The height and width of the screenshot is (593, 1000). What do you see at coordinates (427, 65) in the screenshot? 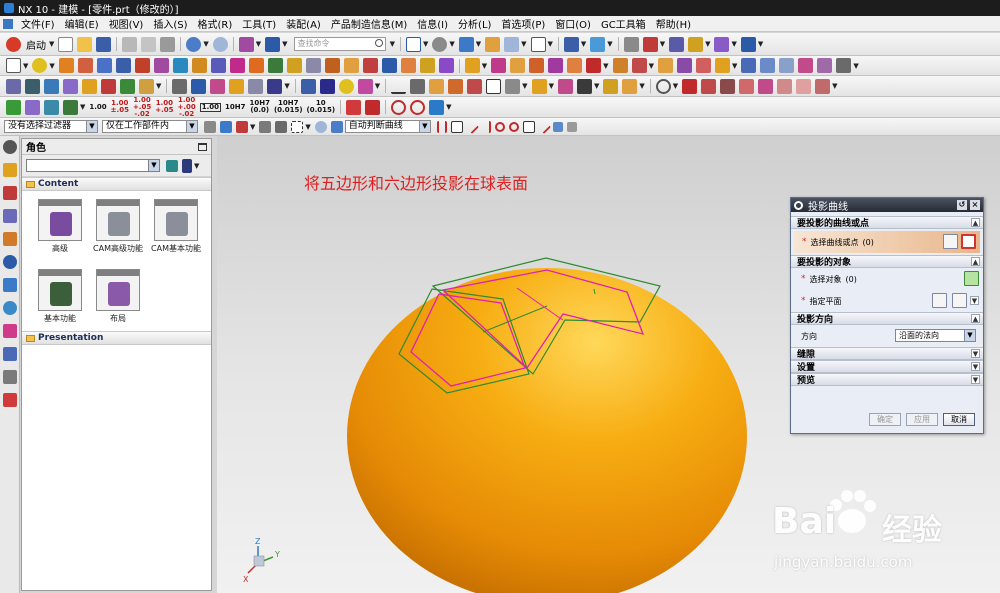
I see `pattern-icon` at bounding box center [427, 65].